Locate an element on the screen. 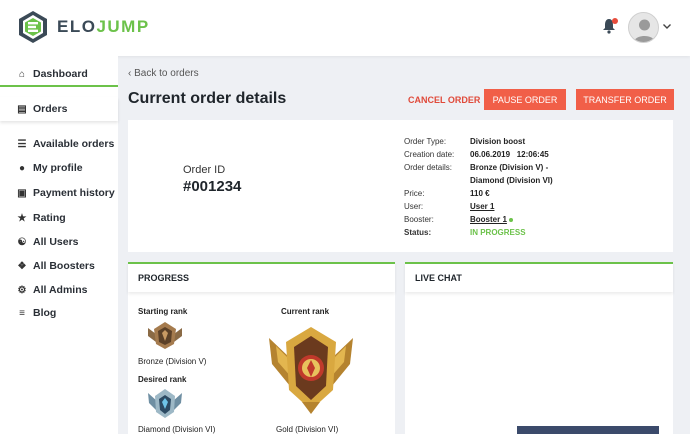 This screenshot has height=434, width=690. back-label: Back to orders is located at coordinates (166, 73).